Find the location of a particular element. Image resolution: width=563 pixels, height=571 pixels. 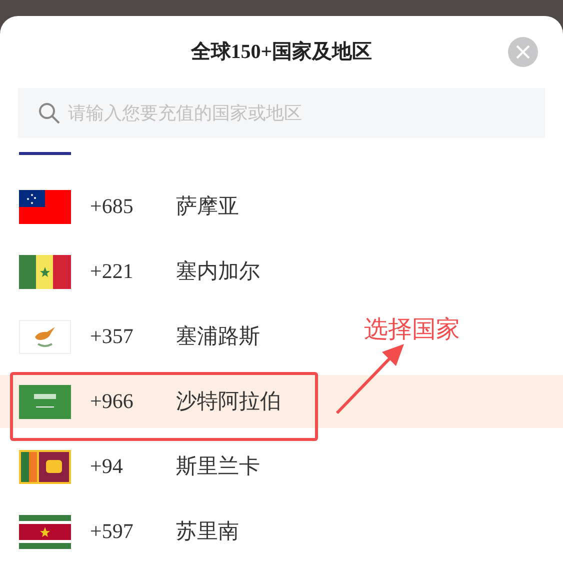

sheet-title: 全球150+国家及地区 is located at coordinates (281, 52).